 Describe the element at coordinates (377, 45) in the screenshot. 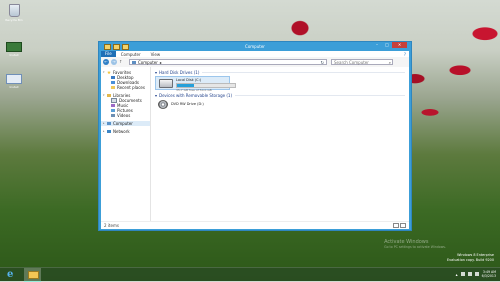

I see `minimize-button: –` at that location.